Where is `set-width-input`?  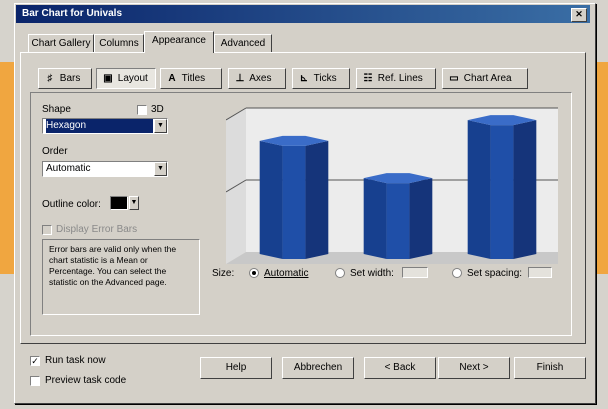 set-width-input is located at coordinates (415, 272).